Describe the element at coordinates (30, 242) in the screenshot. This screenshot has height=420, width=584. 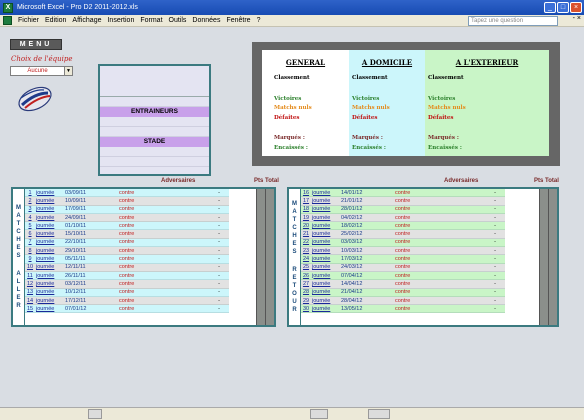
I see `journee-number-link: 7` at that location.